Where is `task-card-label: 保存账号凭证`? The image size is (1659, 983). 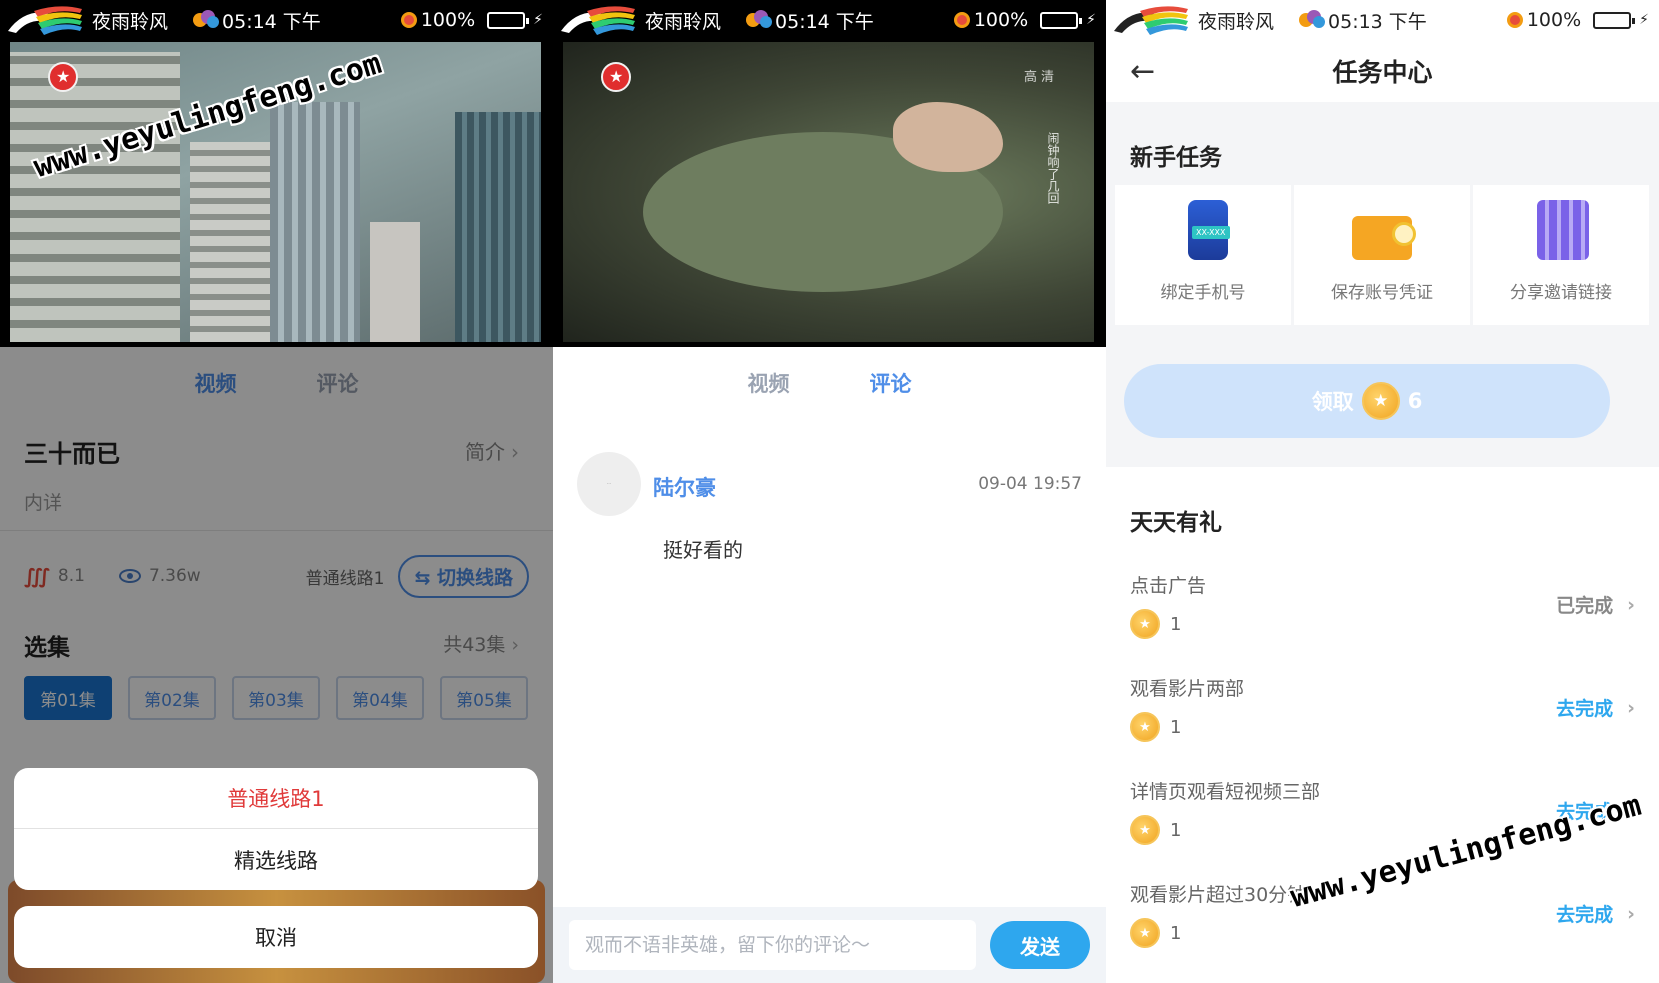
task-card-label: 保存账号凭证 is located at coordinates (1382, 293).